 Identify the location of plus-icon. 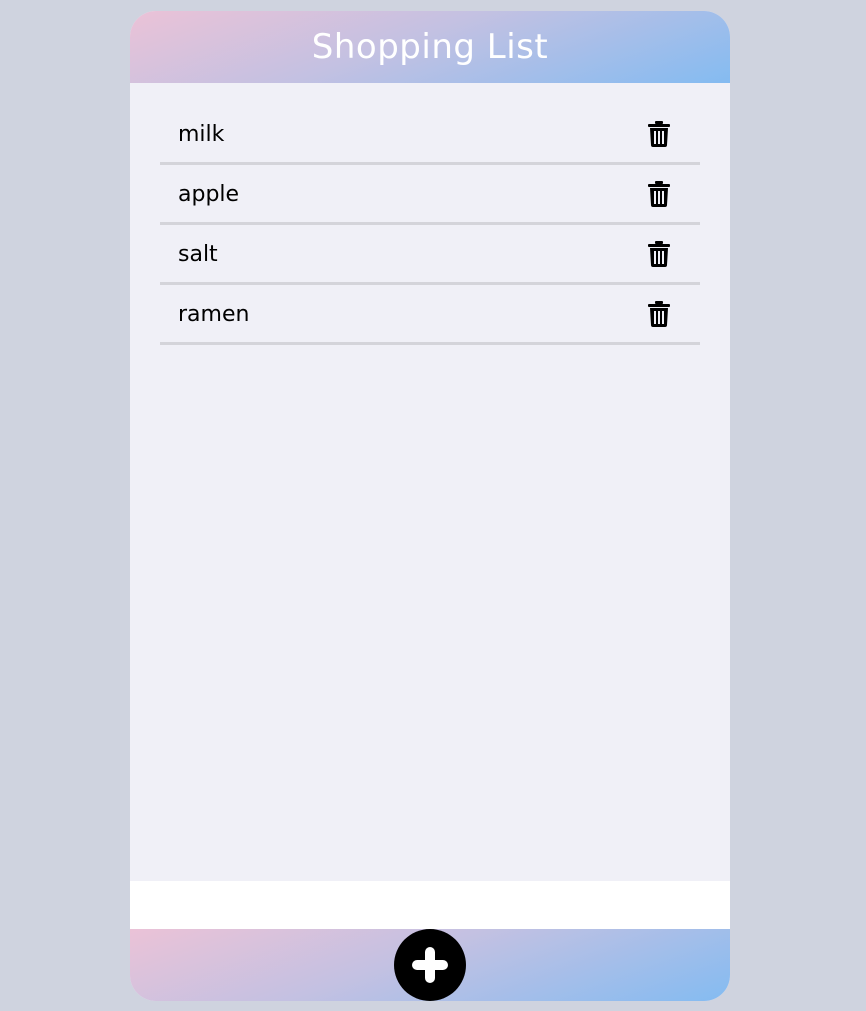
(430, 965).